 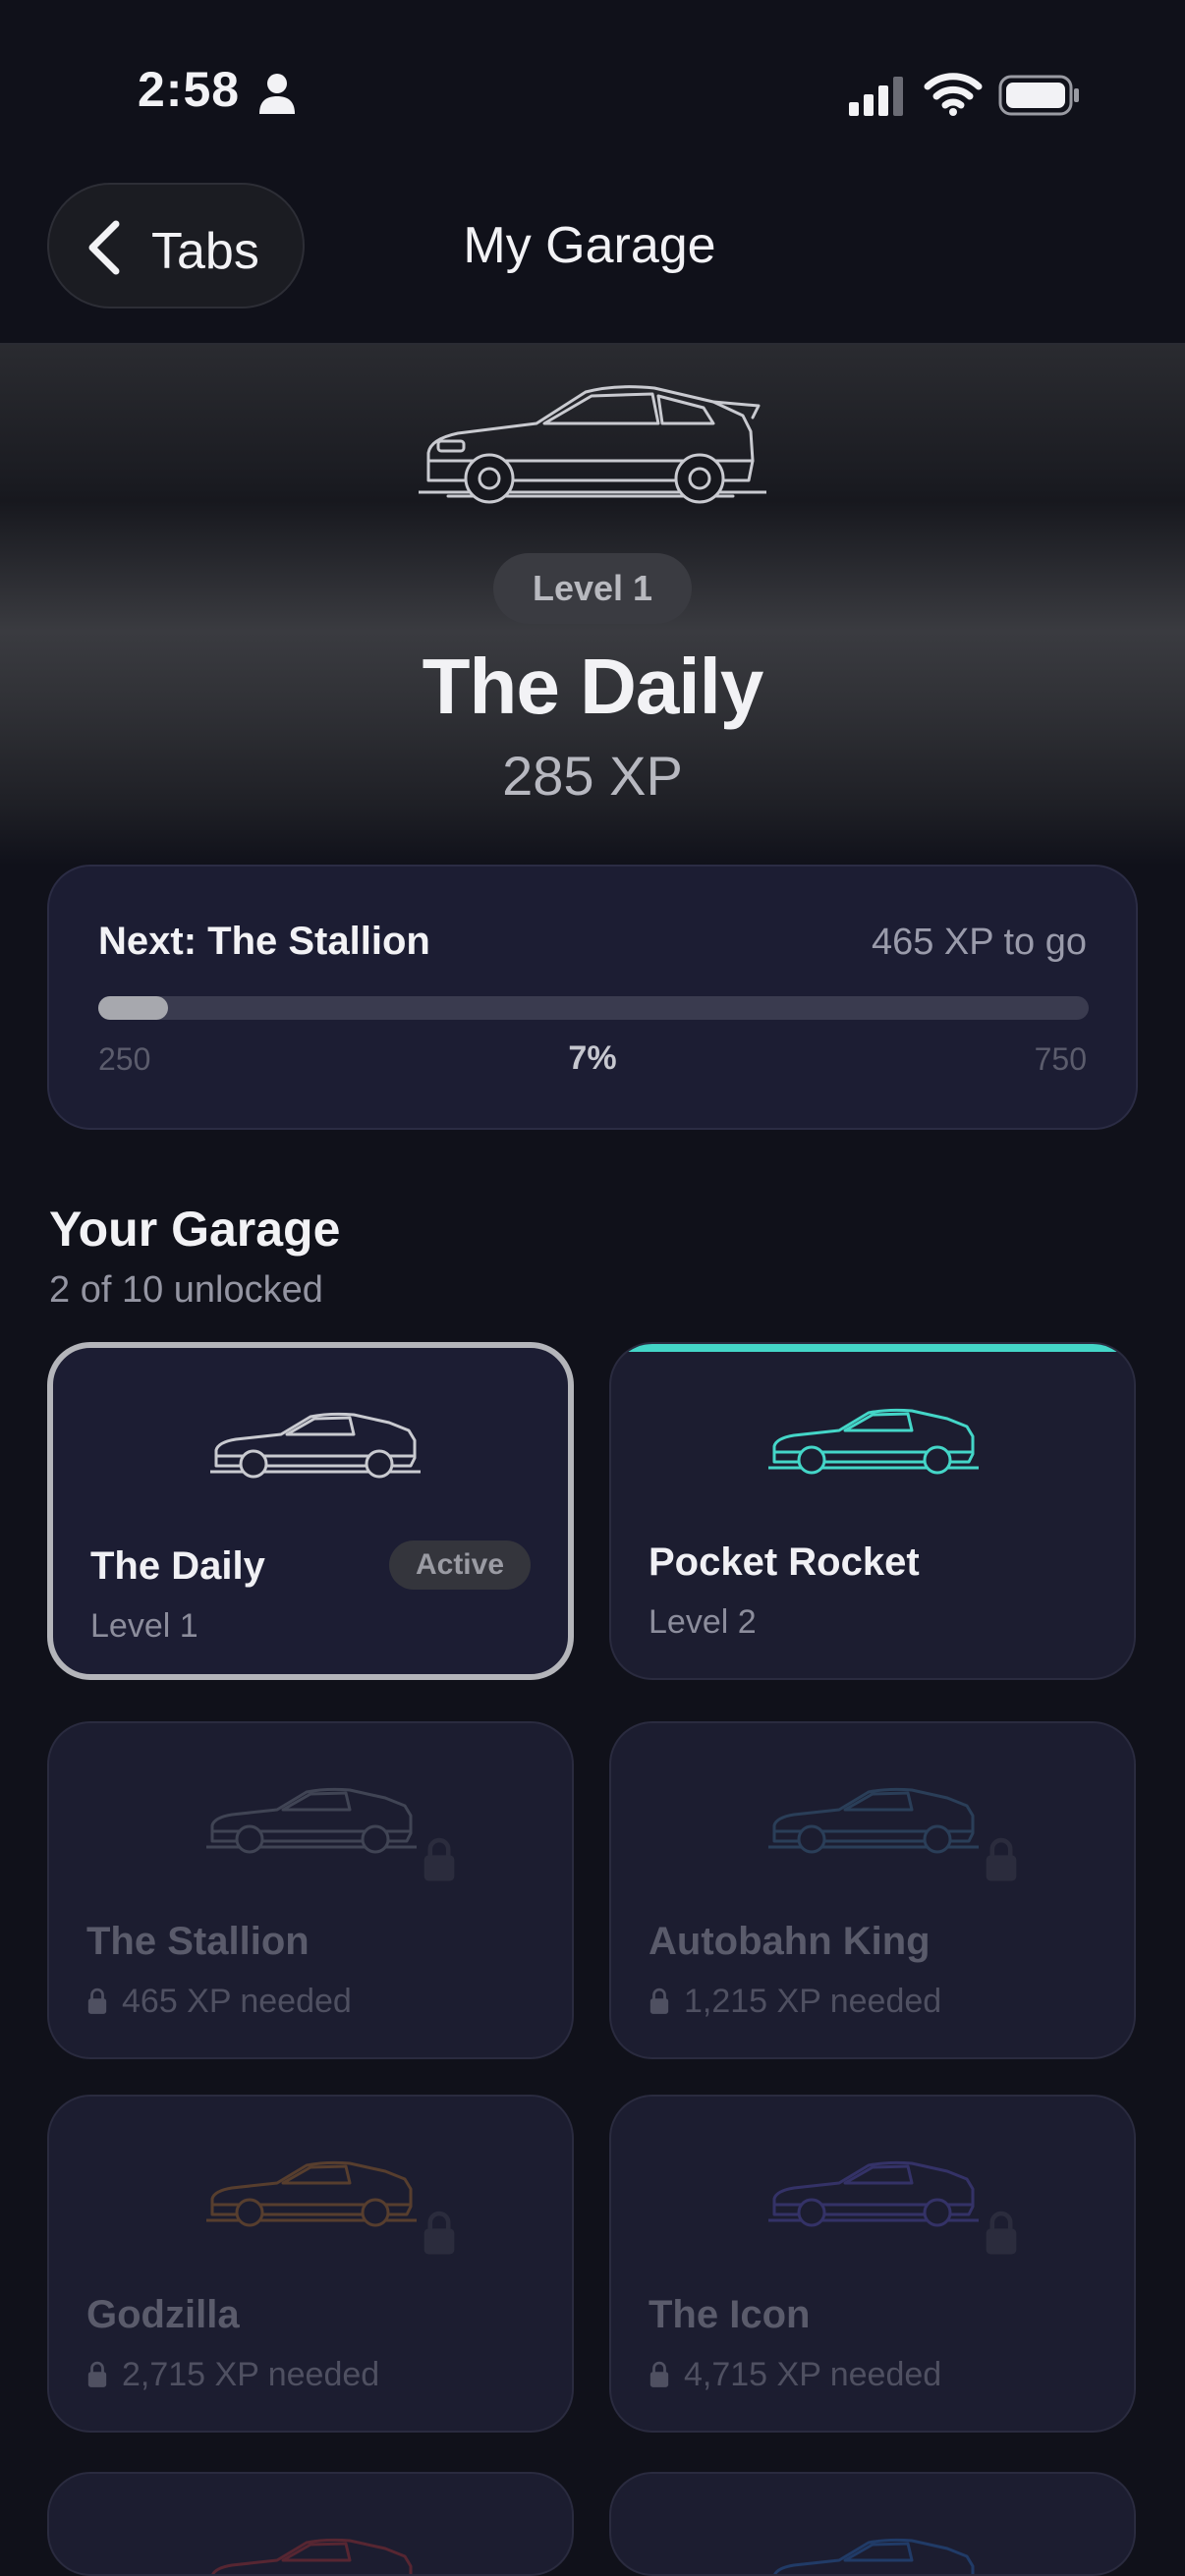 I want to click on nav-bar: Tabs My Garage, so click(x=592, y=260).